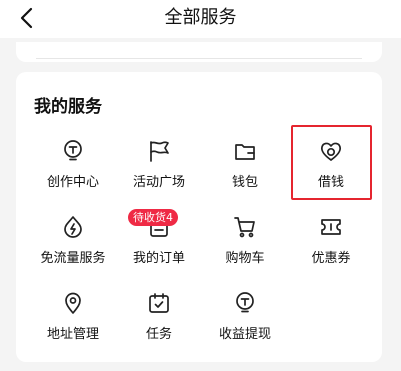 The height and width of the screenshot is (371, 401). I want to click on service-earnings-withdraw: 收益提现, so click(245, 324).